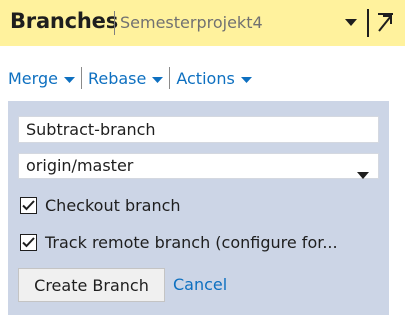 Image resolution: width=405 pixels, height=322 pixels. What do you see at coordinates (205, 78) in the screenshot?
I see `actions-label: Actions` at bounding box center [205, 78].